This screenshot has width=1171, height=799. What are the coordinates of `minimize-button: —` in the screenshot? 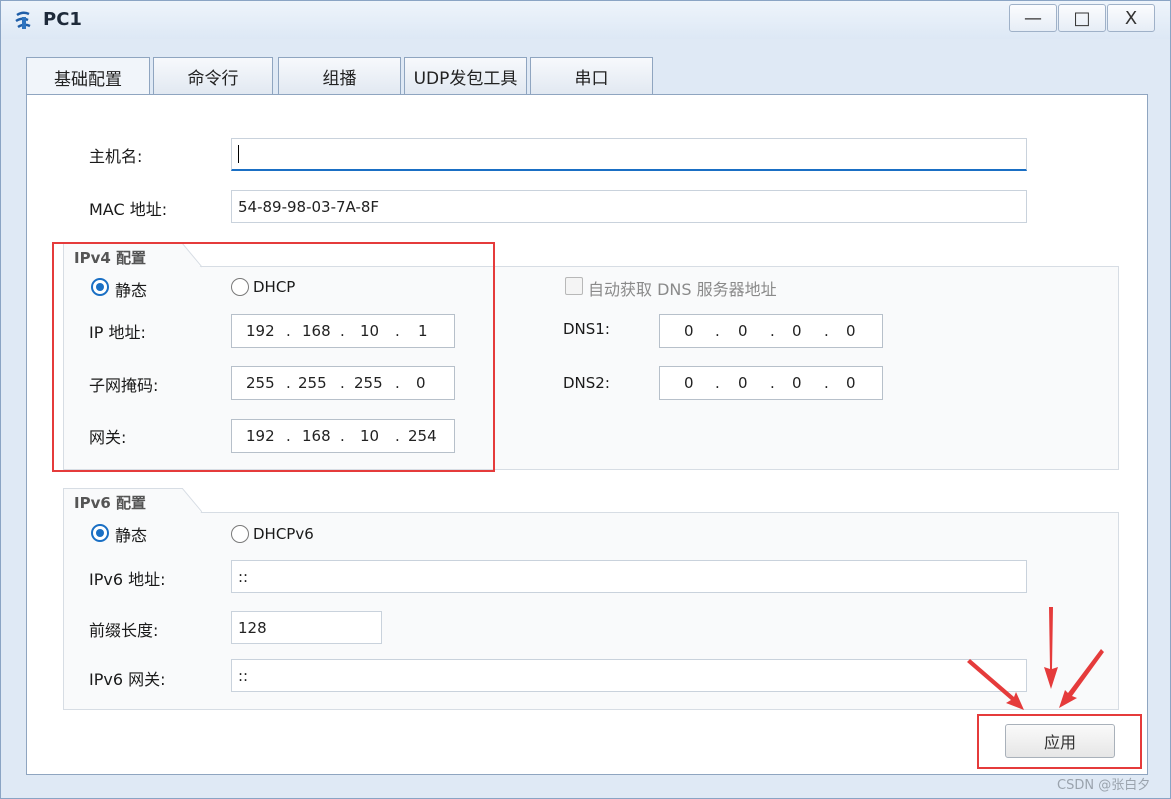 It's located at (1033, 18).